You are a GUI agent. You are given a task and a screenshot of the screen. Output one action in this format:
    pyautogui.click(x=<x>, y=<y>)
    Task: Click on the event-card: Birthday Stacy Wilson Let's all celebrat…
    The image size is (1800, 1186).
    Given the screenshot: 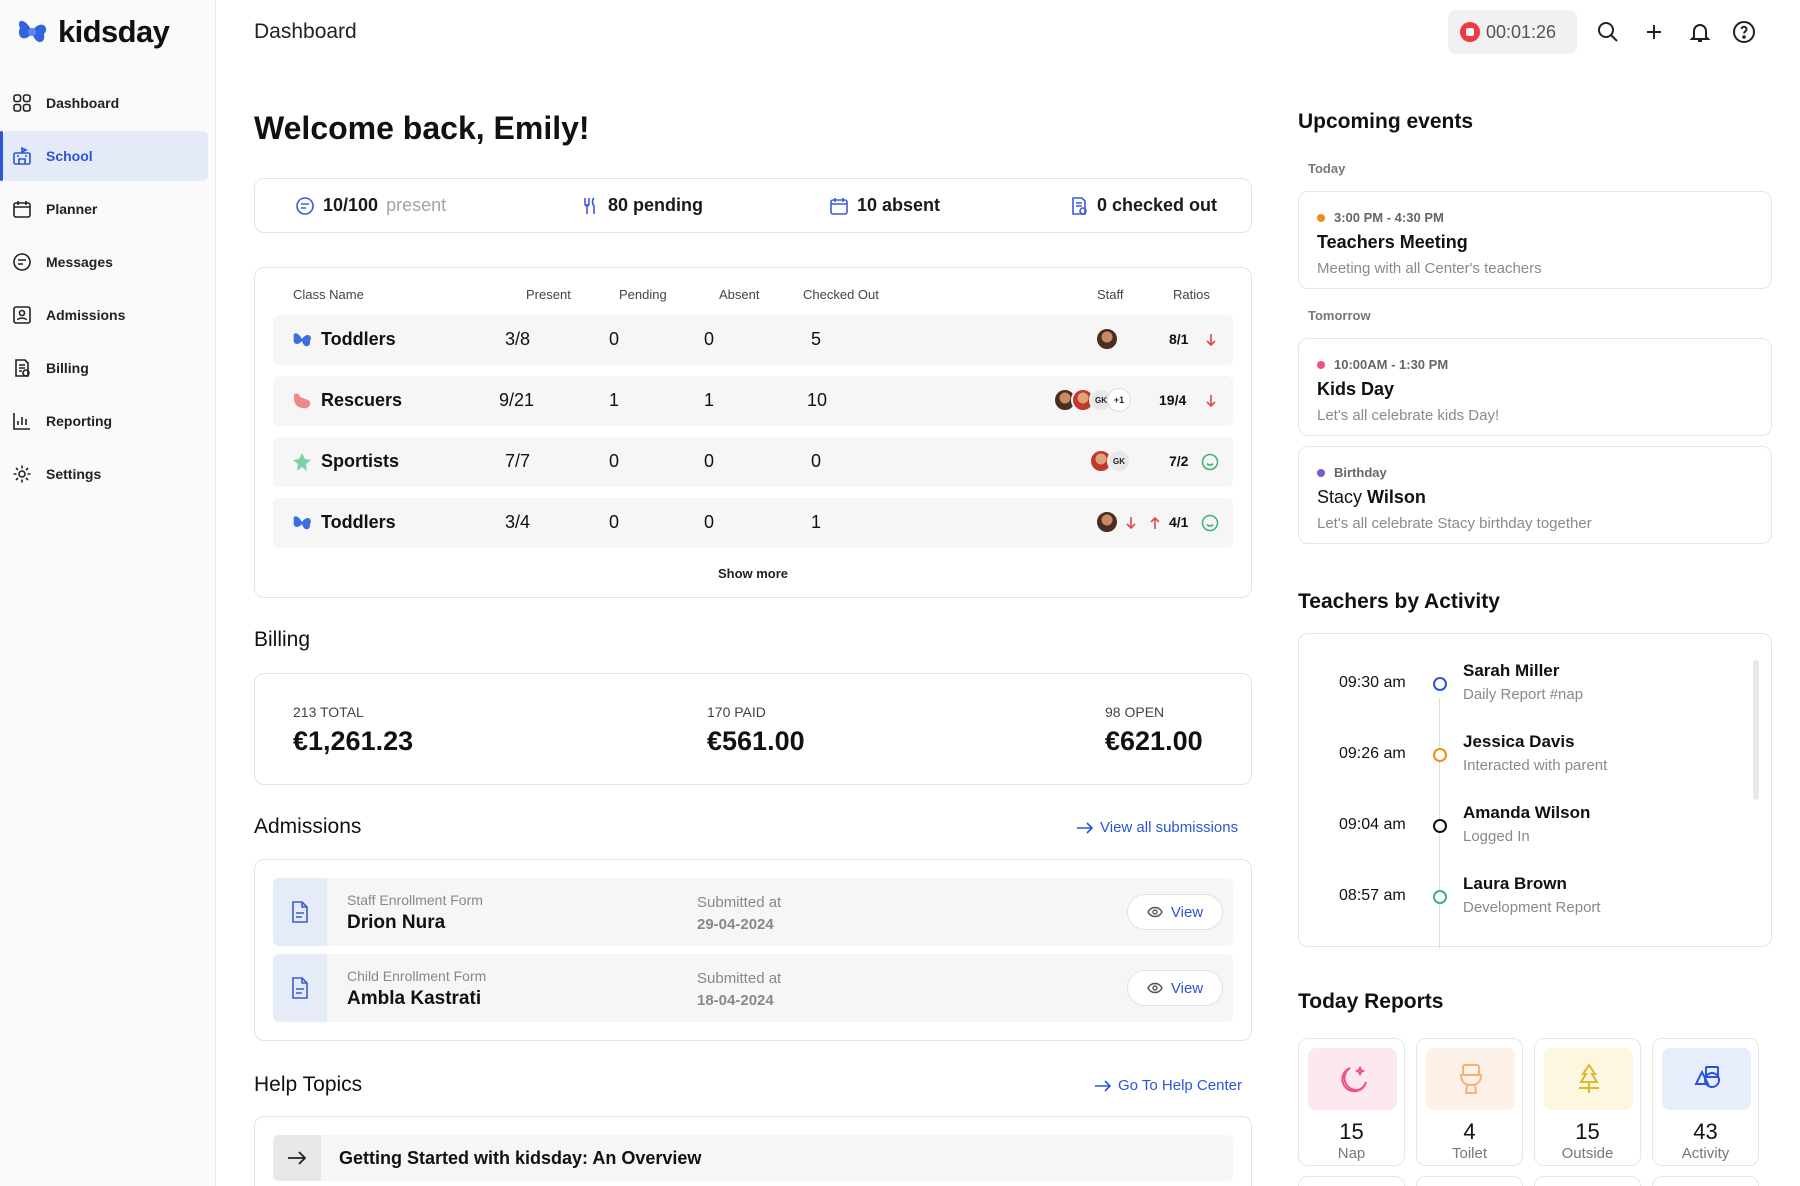 What is the action you would take?
    pyautogui.click(x=1535, y=495)
    